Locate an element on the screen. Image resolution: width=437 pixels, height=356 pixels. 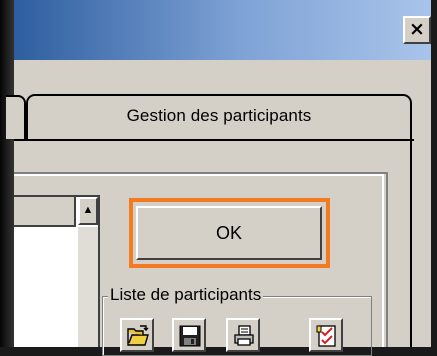
print-icon is located at coordinates (244, 335).